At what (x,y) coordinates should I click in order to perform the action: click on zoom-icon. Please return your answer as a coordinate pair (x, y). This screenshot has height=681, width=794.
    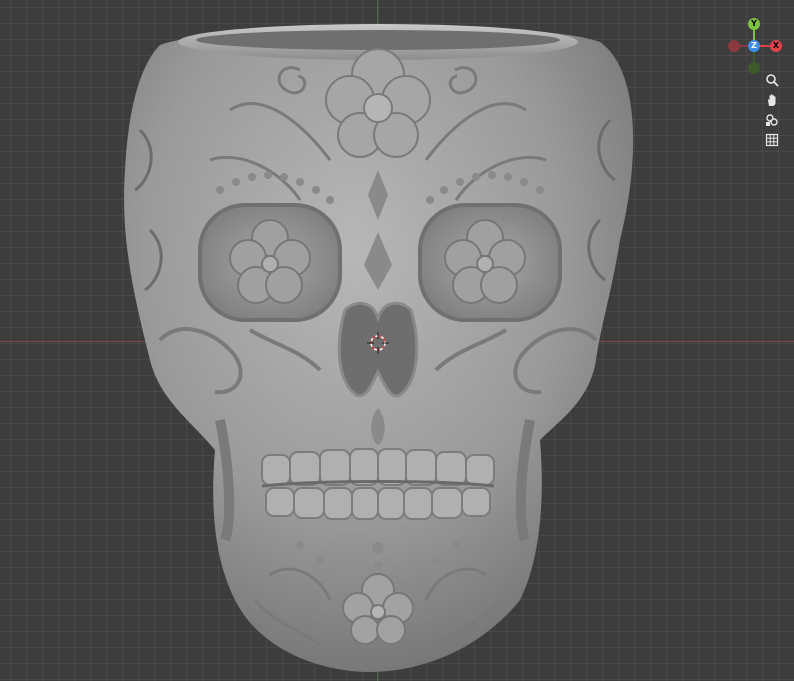
    Looking at the image, I should click on (772, 80).